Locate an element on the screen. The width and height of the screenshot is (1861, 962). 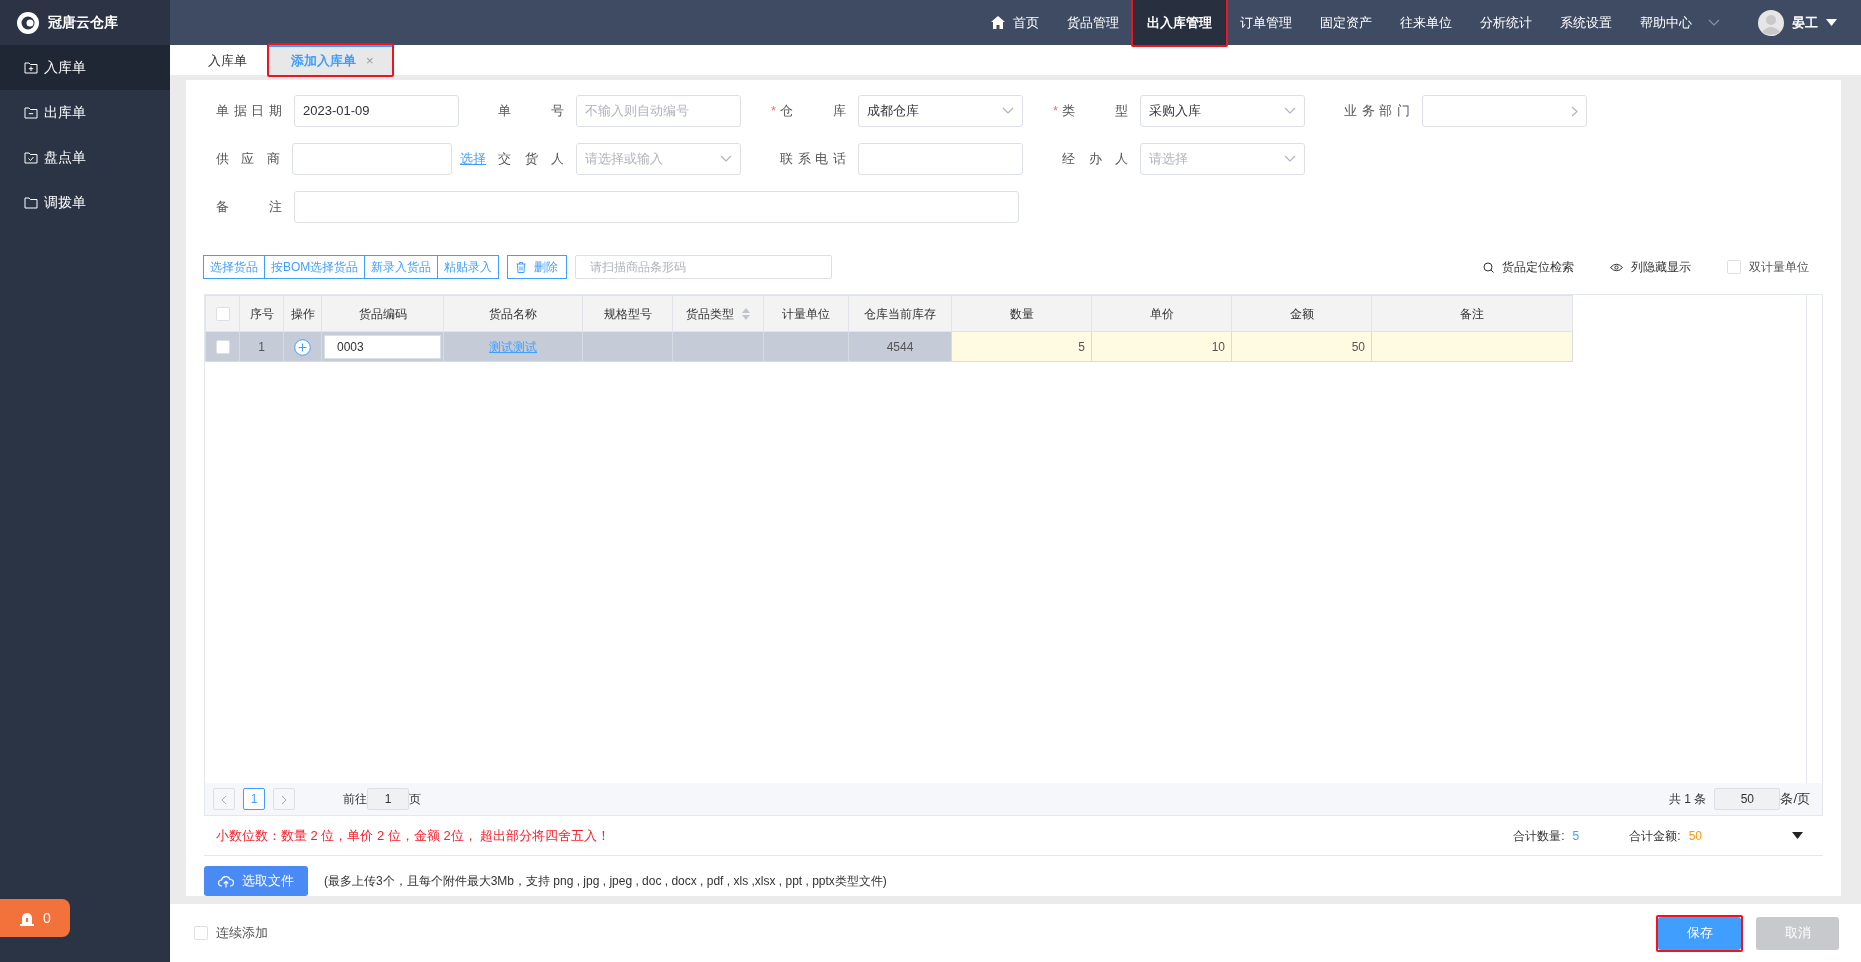
field-label: 仓库 is located at coordinates (813, 111).